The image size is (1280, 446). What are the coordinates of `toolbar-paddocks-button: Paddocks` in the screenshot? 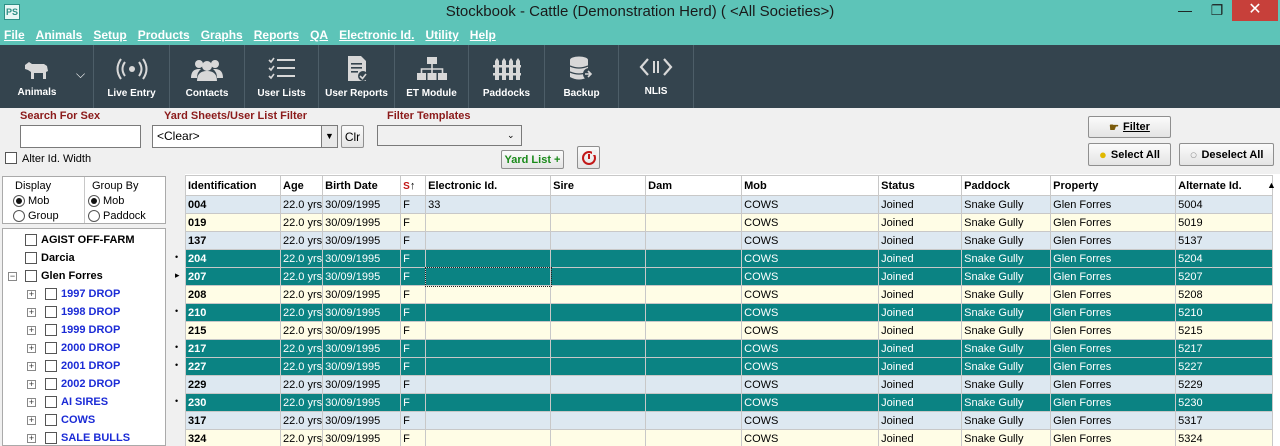 It's located at (507, 76).